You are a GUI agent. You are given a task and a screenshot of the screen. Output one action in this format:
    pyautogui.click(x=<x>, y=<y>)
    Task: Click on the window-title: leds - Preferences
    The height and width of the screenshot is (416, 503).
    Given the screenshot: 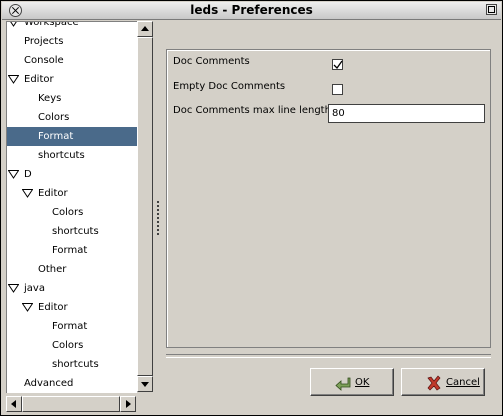 What is the action you would take?
    pyautogui.click(x=251, y=10)
    